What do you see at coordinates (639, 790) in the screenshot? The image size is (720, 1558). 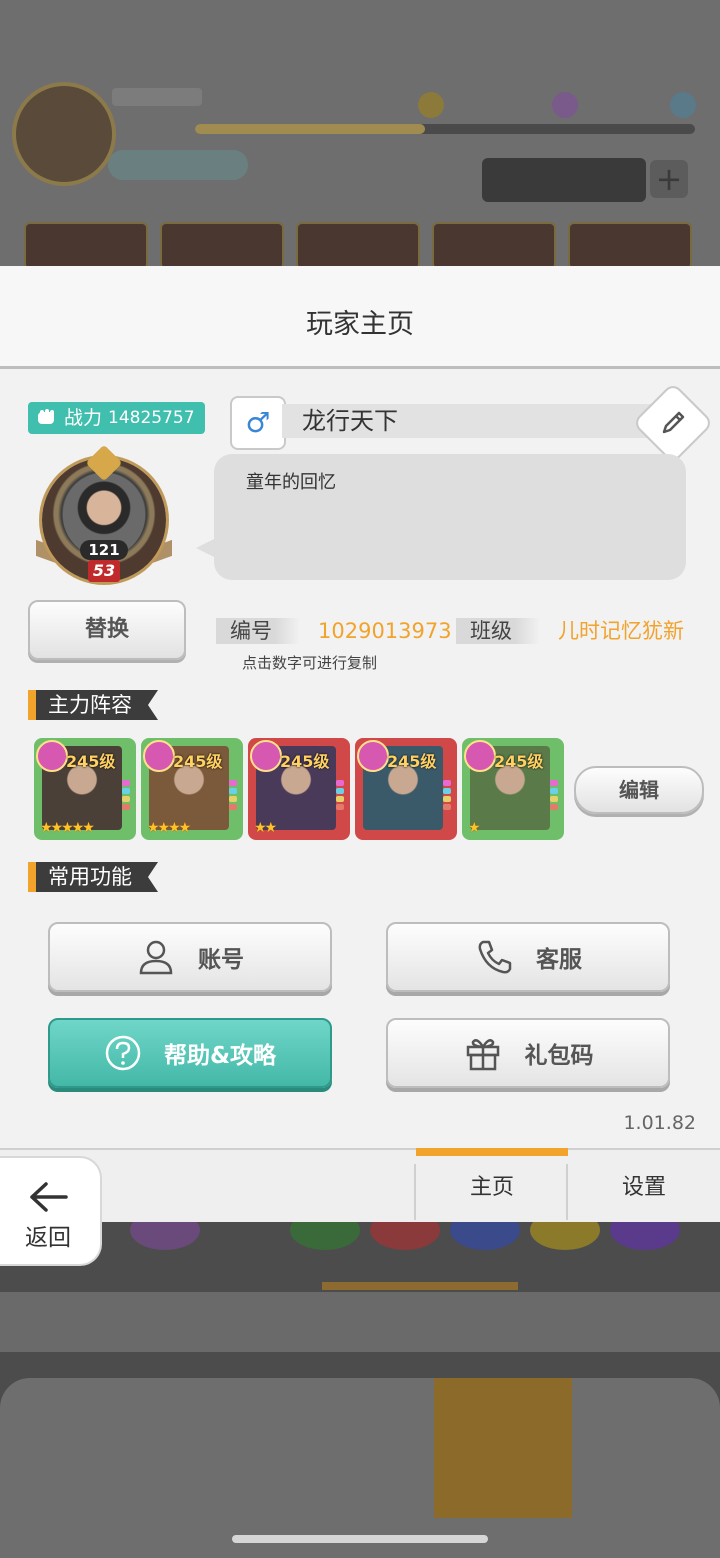 I see `edit-lineup-button: 编辑` at bounding box center [639, 790].